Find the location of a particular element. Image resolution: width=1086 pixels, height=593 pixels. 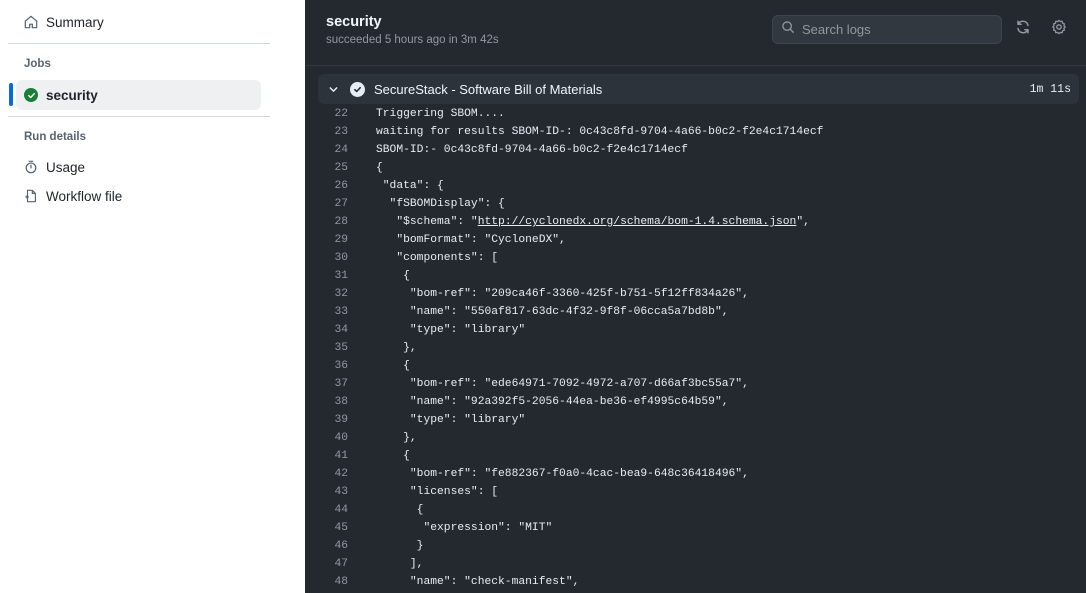

log-header: security succeeded 5 hours ago in 3m 42s is located at coordinates (695, 33).